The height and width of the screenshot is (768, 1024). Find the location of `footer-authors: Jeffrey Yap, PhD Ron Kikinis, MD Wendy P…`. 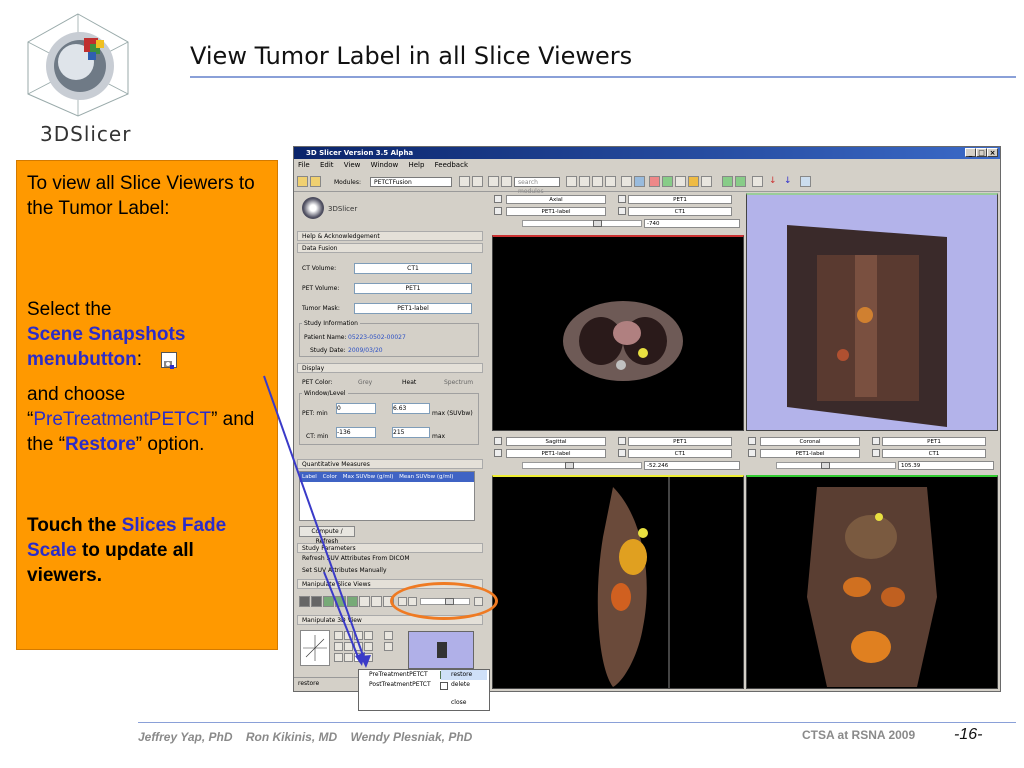

footer-authors: Jeffrey Yap, PhD Ron Kikinis, MD Wendy P… is located at coordinates (305, 737).